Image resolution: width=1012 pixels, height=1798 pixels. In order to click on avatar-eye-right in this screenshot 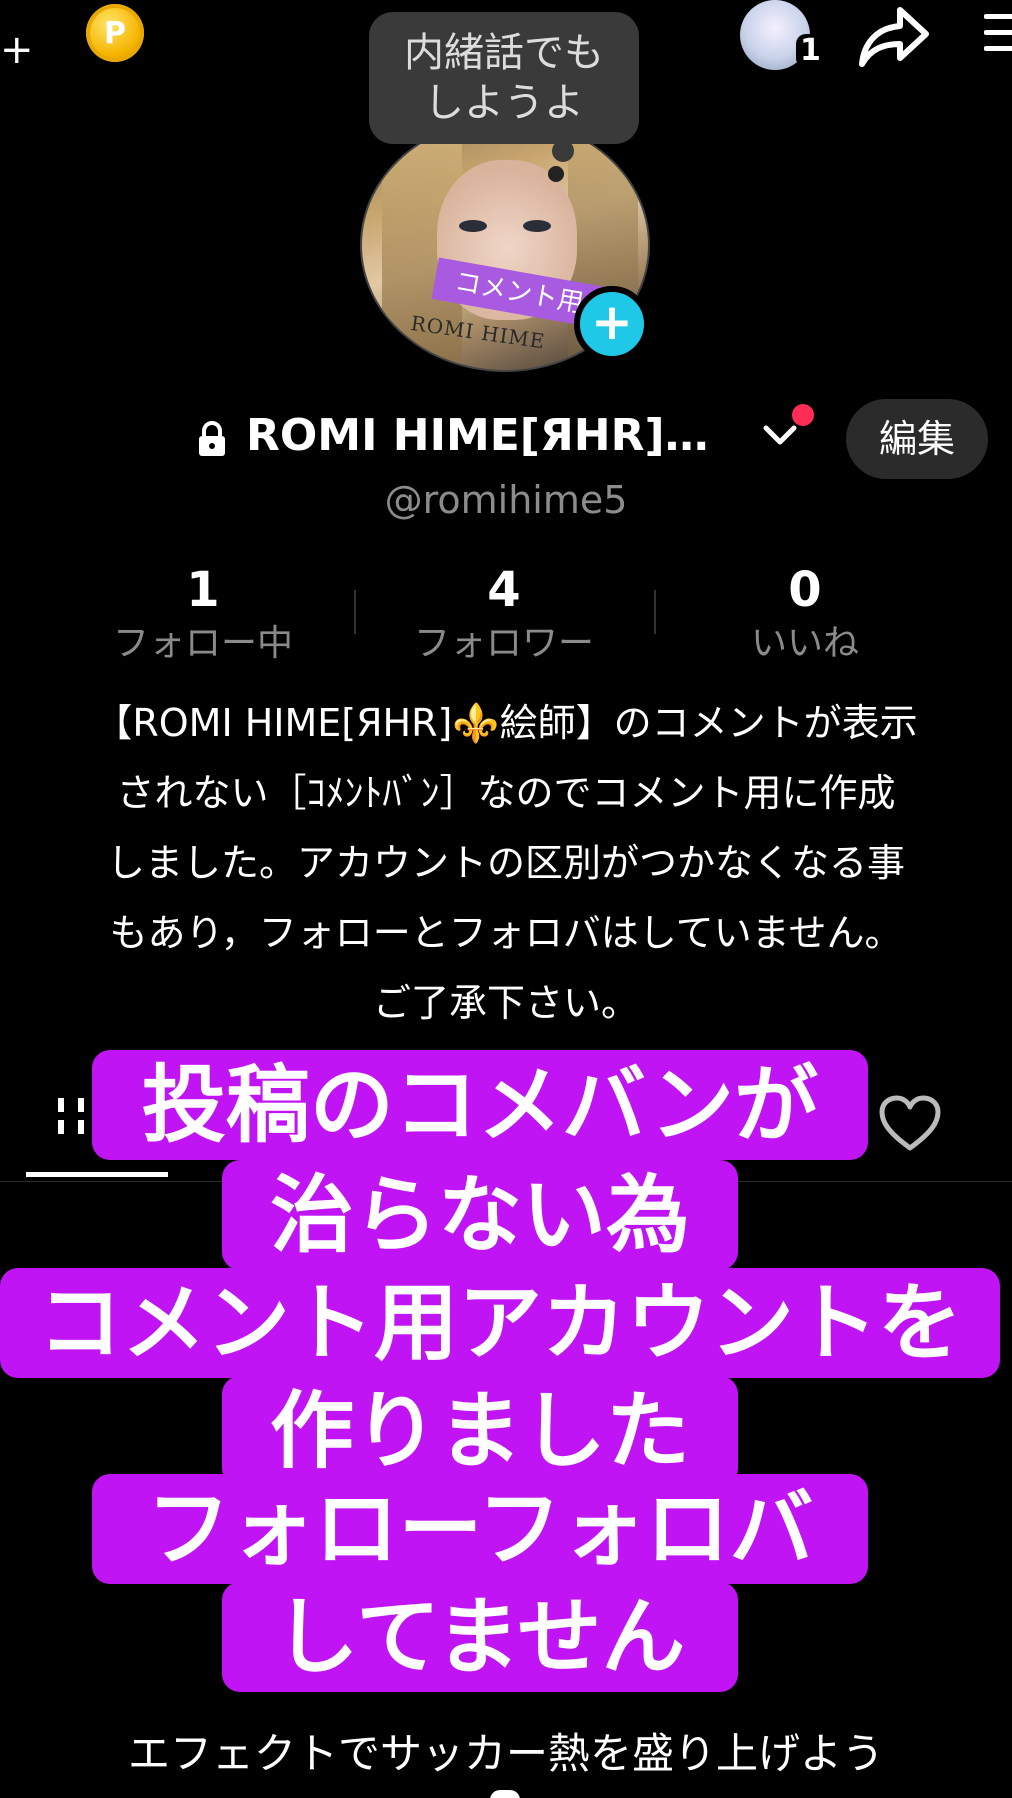, I will do `click(537, 226)`.